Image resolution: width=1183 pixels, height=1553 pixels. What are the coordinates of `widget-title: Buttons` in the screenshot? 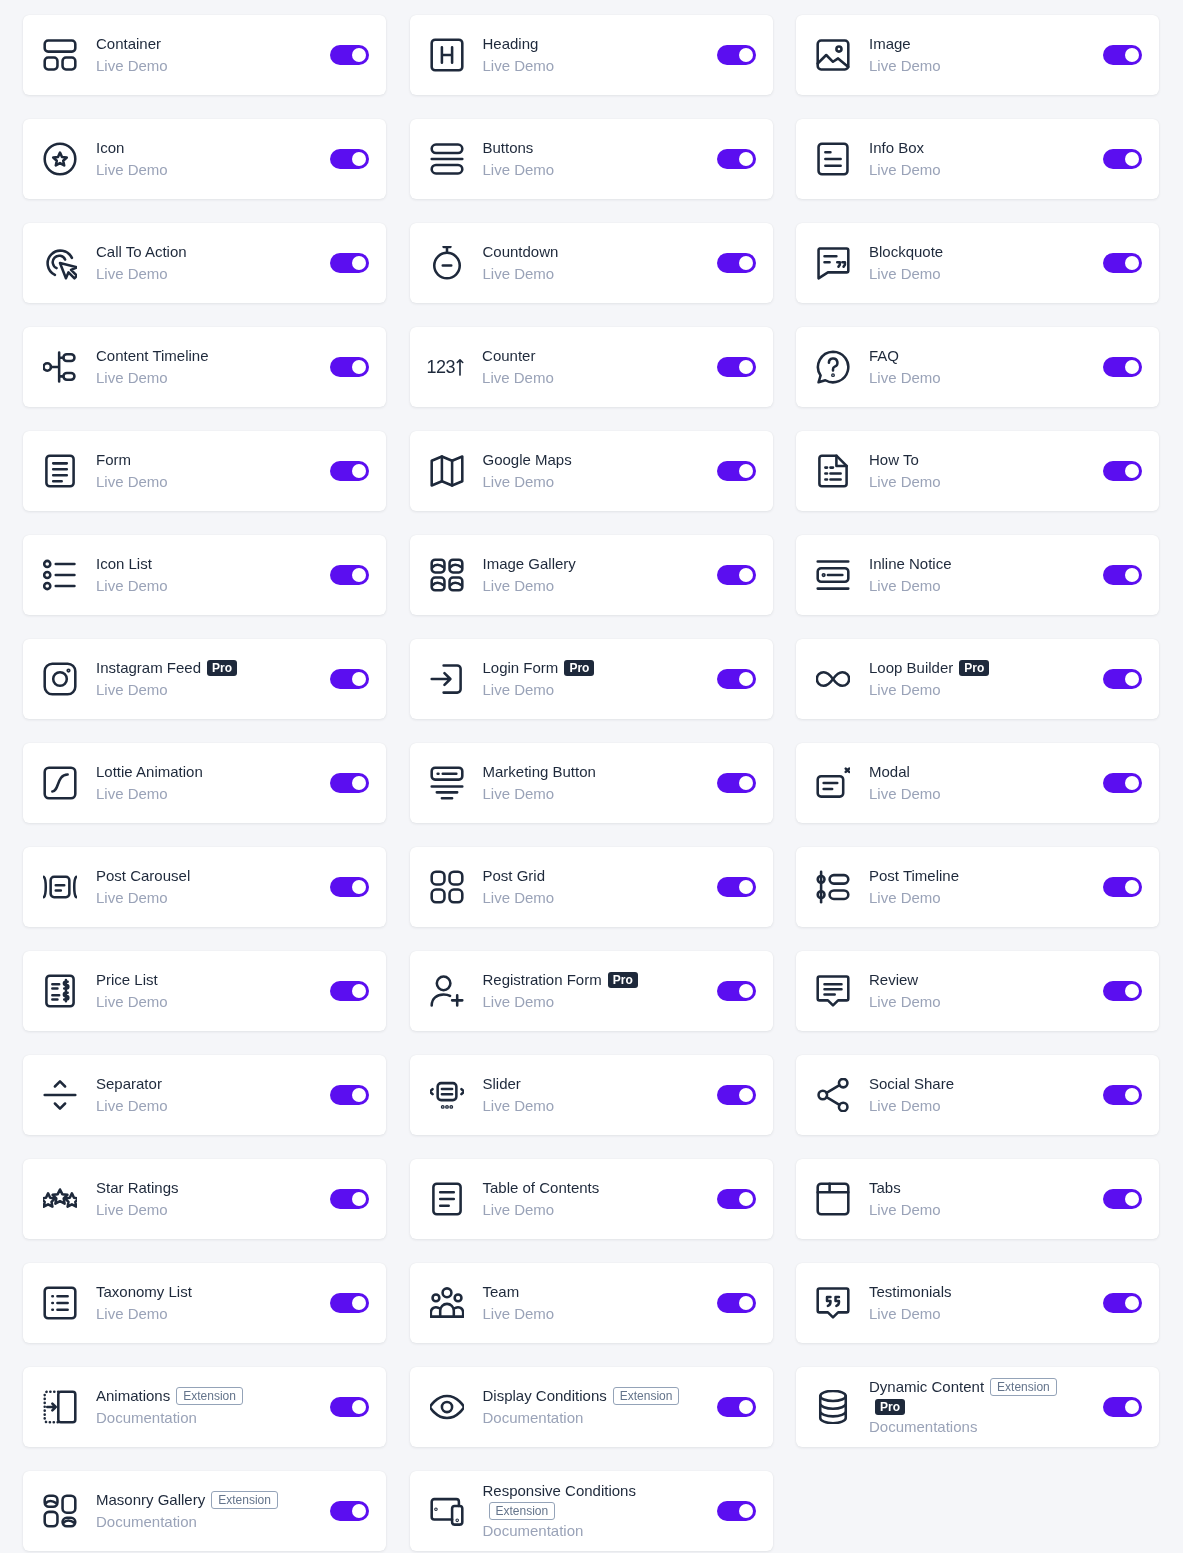 It's located at (508, 148).